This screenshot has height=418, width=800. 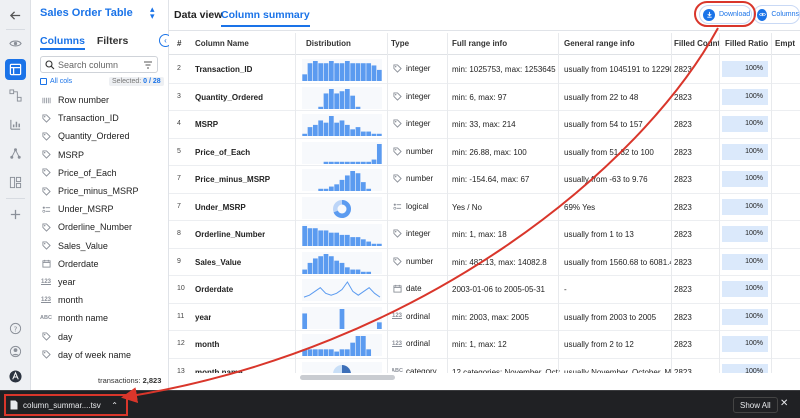 I want to click on column-list-item: MSRP, so click(x=102, y=155).